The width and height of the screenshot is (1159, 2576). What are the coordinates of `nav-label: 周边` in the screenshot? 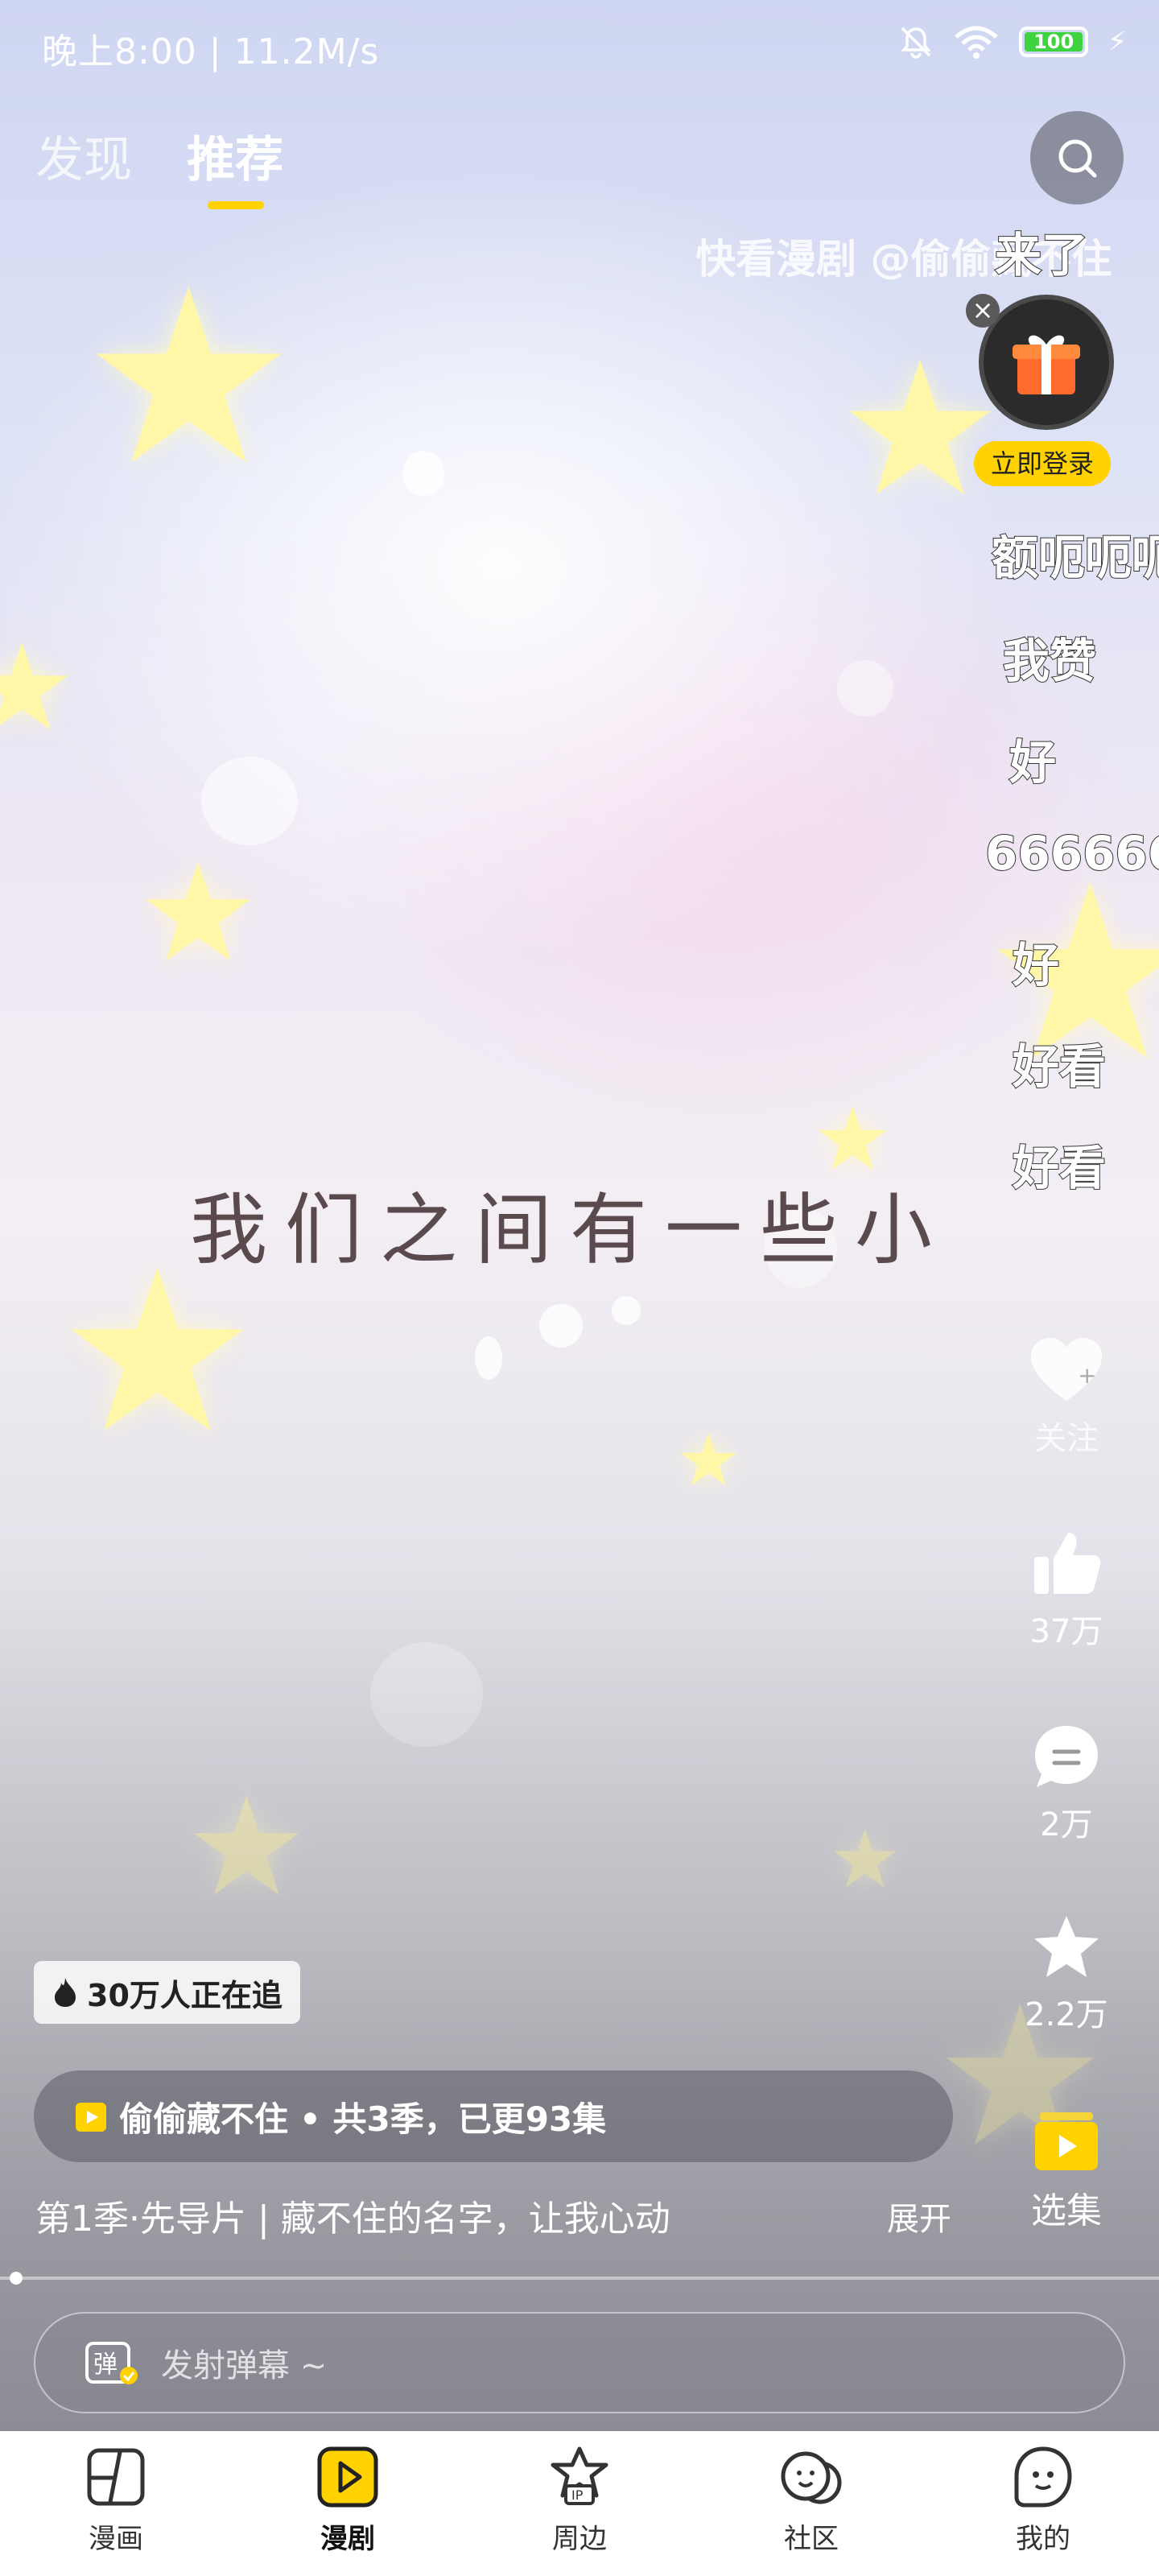 It's located at (579, 2539).